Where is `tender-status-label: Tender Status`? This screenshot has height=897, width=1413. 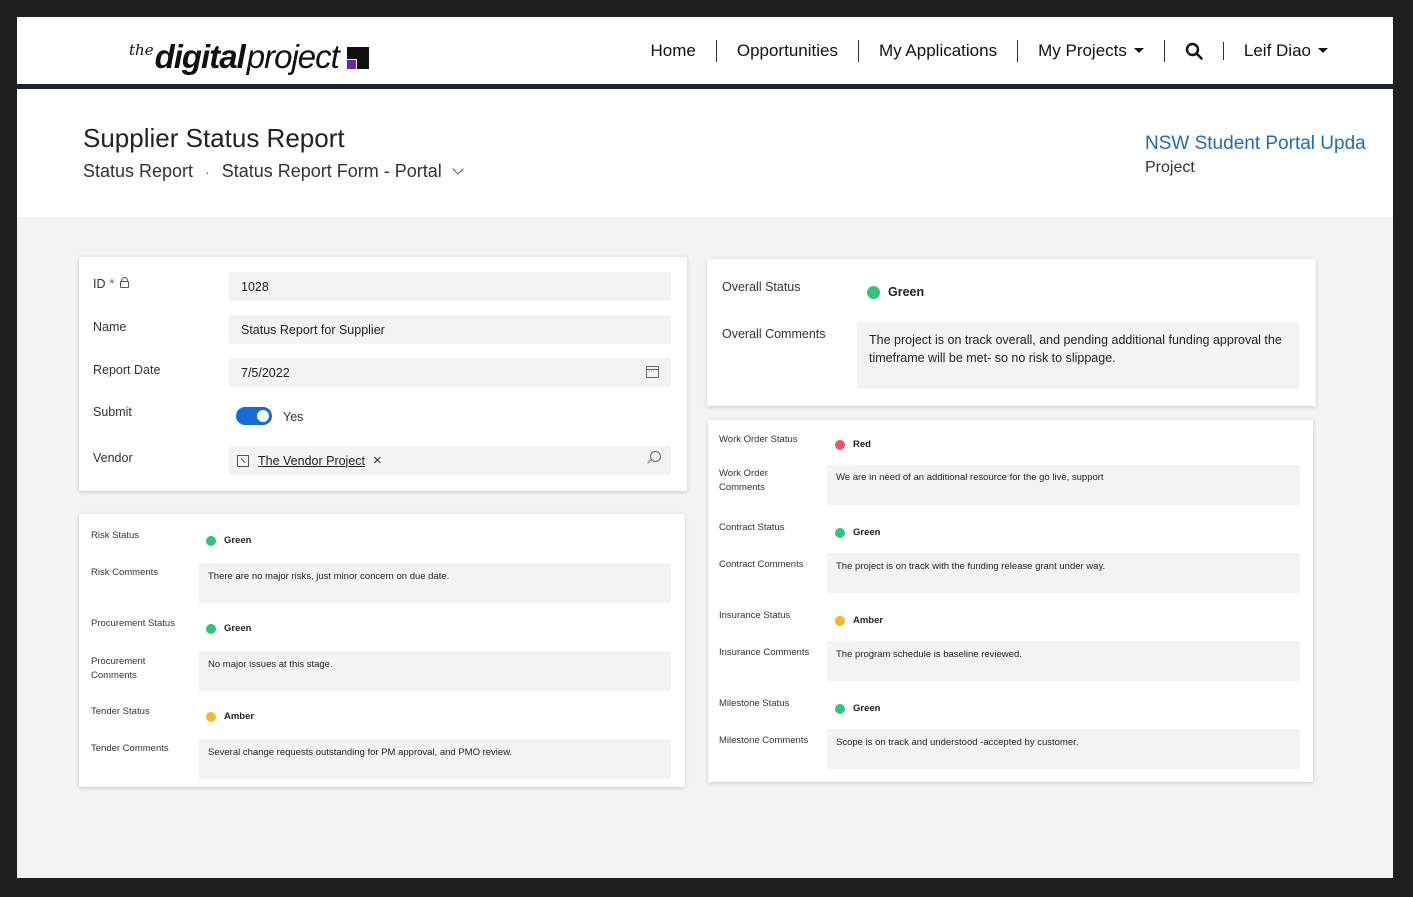 tender-status-label: Tender Status is located at coordinates (120, 711).